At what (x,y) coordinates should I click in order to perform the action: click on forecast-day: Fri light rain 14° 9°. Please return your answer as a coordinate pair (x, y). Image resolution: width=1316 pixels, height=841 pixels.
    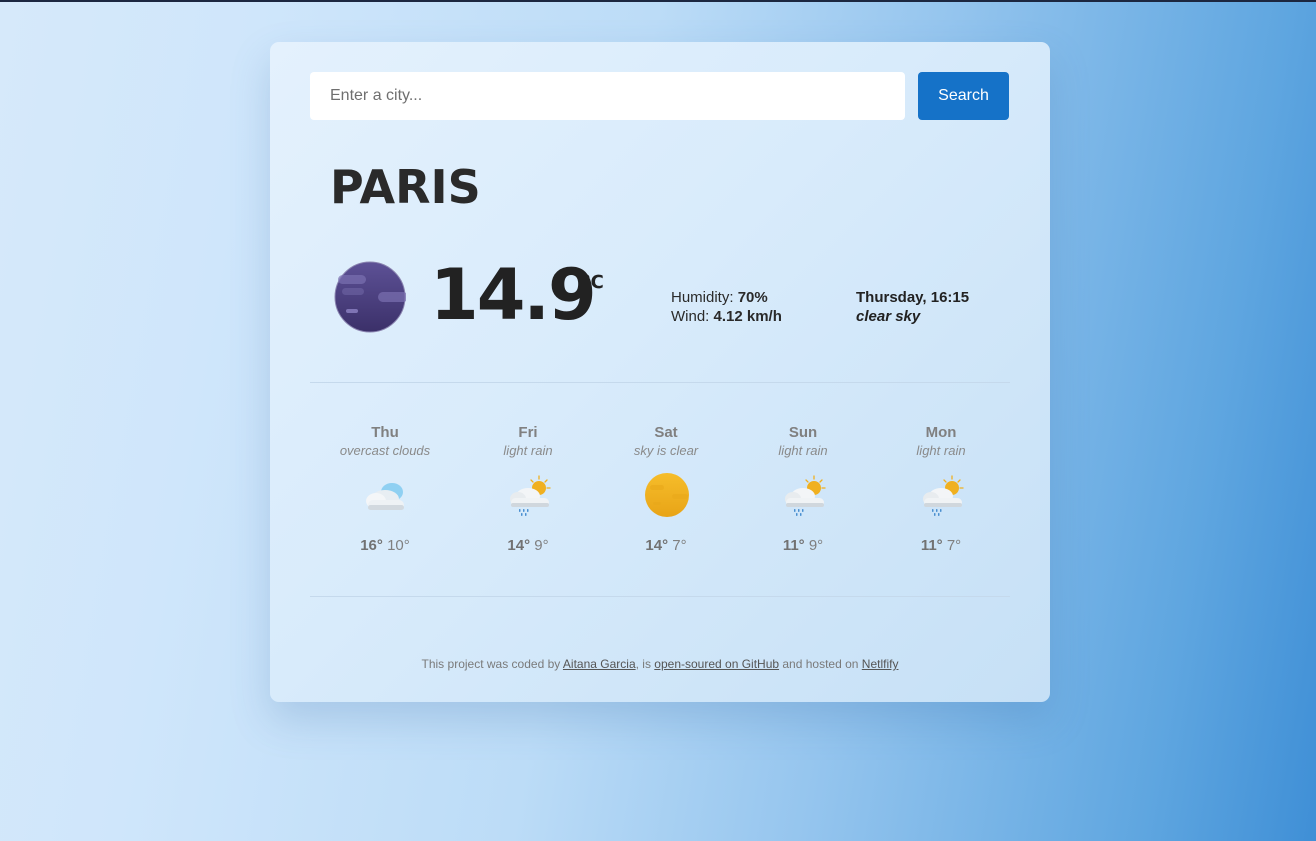
    Looking at the image, I should click on (528, 489).